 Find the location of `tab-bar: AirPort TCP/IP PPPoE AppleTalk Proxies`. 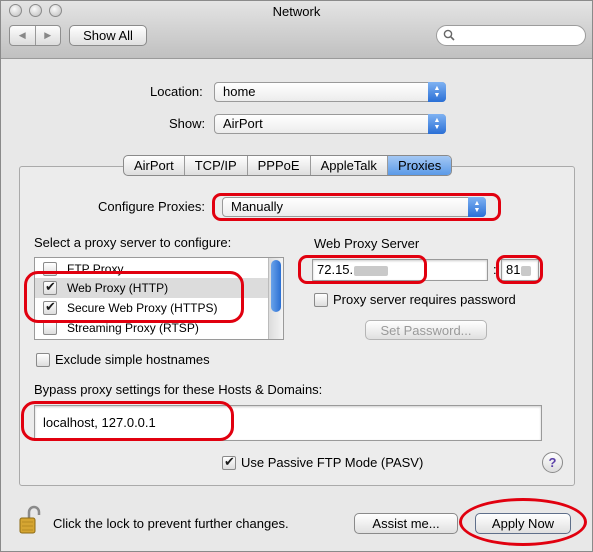

tab-bar: AirPort TCP/IP PPPoE AppleTalk Proxies is located at coordinates (288, 165).